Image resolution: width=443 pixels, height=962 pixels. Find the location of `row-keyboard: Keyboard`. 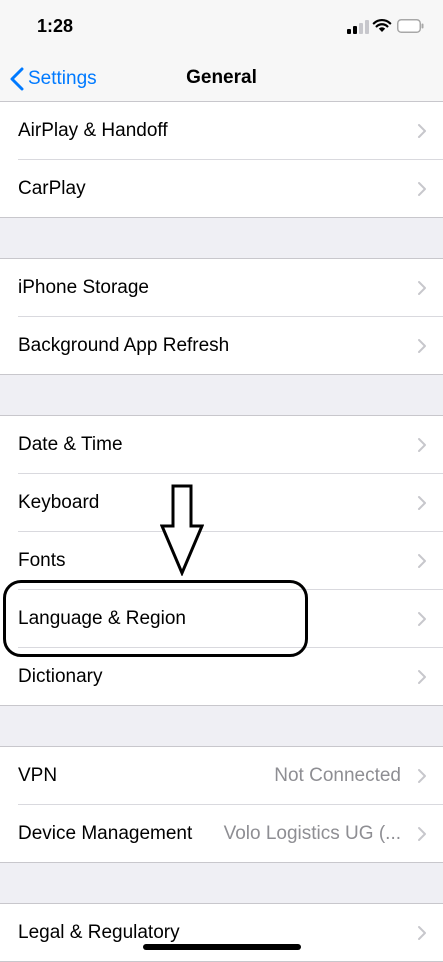

row-keyboard: Keyboard is located at coordinates (230, 503).